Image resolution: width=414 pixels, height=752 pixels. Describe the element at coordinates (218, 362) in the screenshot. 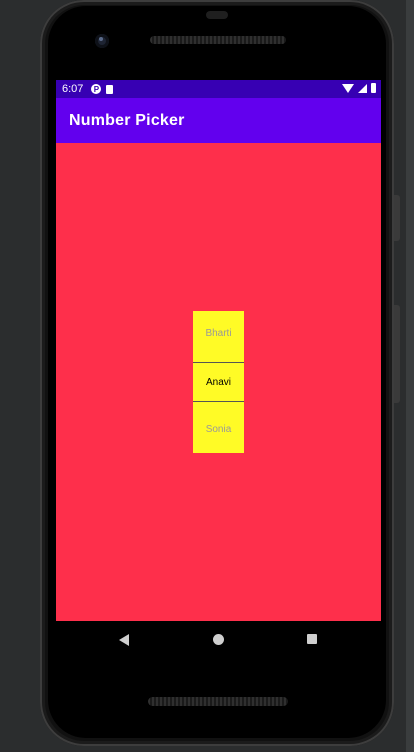

I see `picker-divider-top` at that location.